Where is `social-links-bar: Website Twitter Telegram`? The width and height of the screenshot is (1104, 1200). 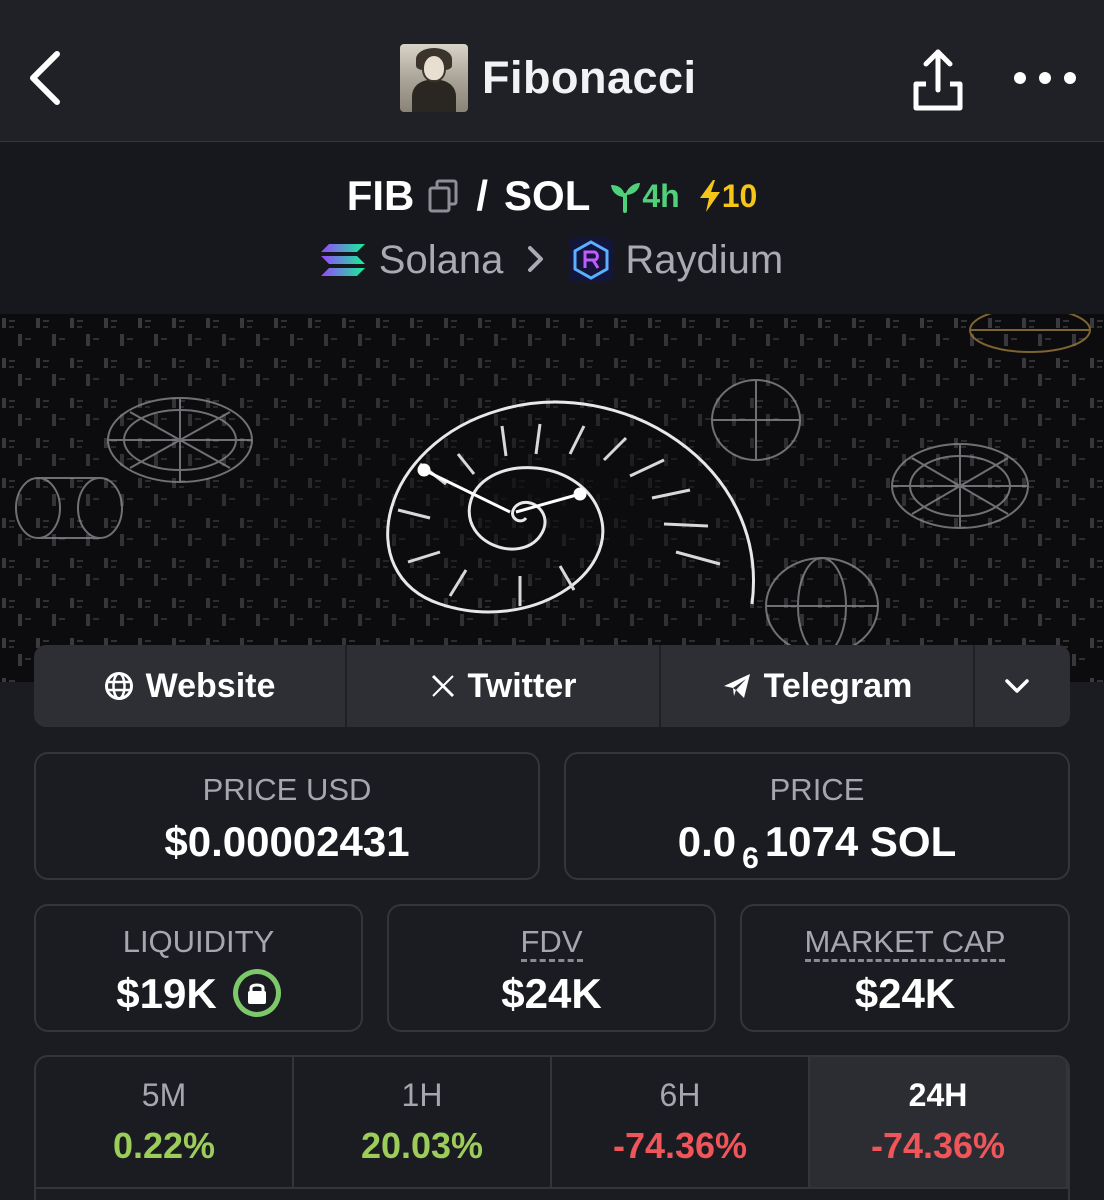 social-links-bar: Website Twitter Telegram is located at coordinates (552, 686).